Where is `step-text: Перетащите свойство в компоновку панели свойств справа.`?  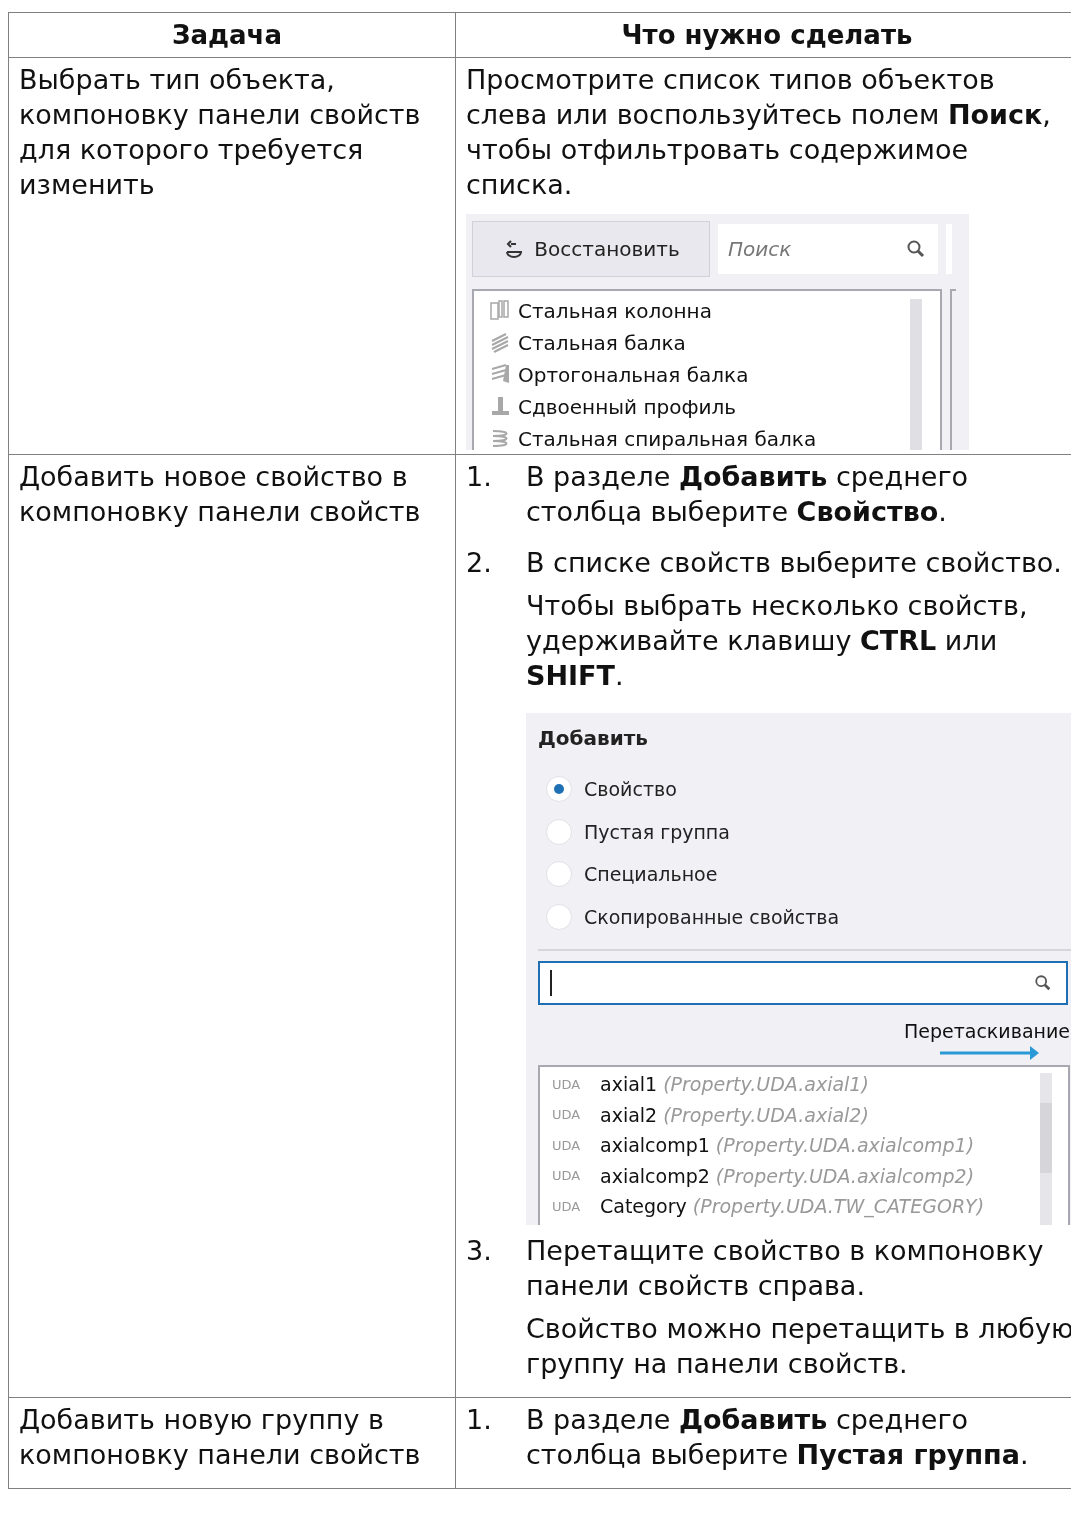 step-text: Перетащите свойство в компоновку панели свойств справа. is located at coordinates (785, 1268).